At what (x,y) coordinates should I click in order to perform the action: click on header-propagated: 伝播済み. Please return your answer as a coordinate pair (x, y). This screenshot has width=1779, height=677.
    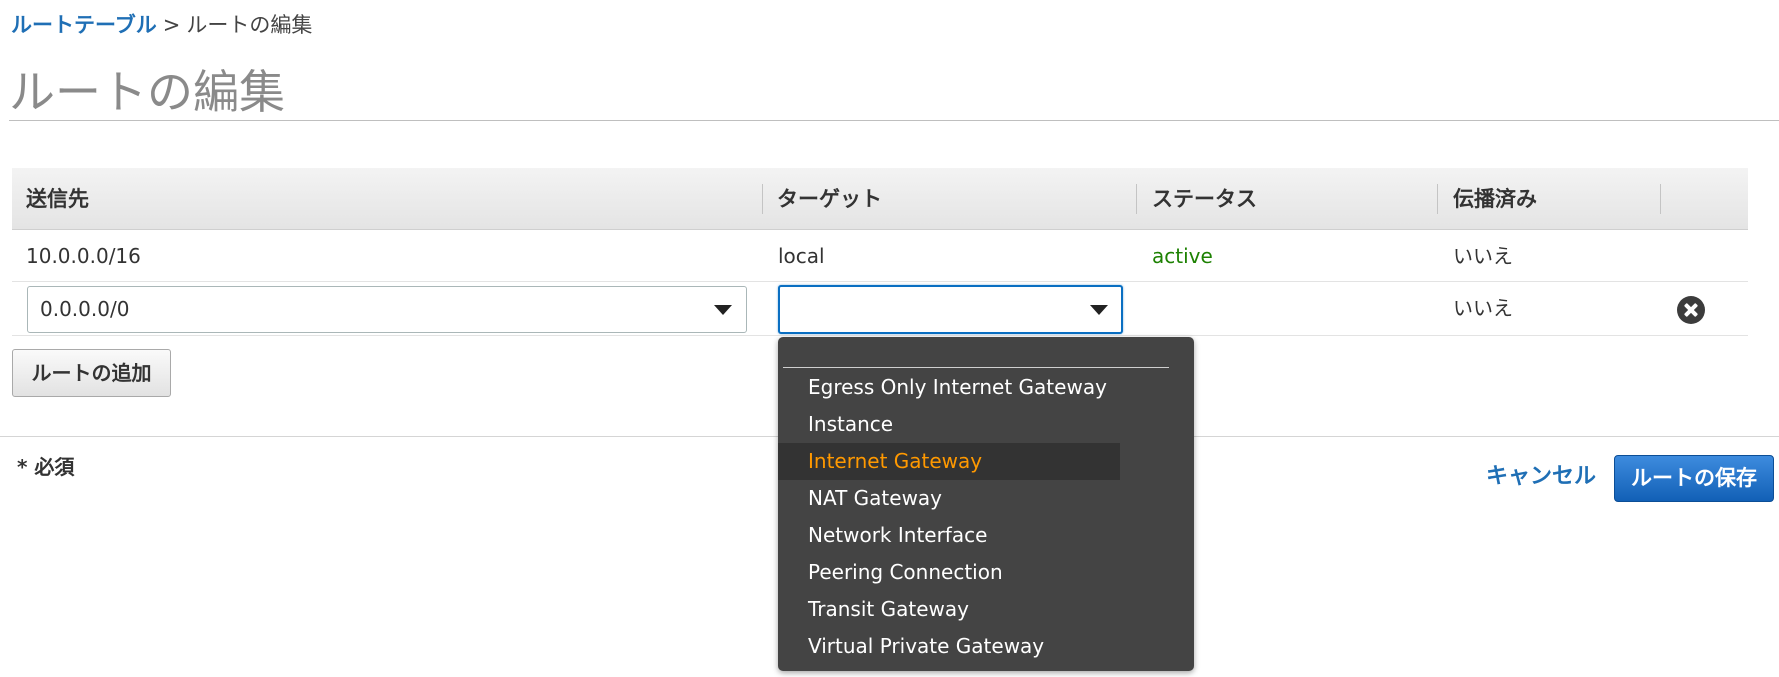
    Looking at the image, I should click on (1495, 199).